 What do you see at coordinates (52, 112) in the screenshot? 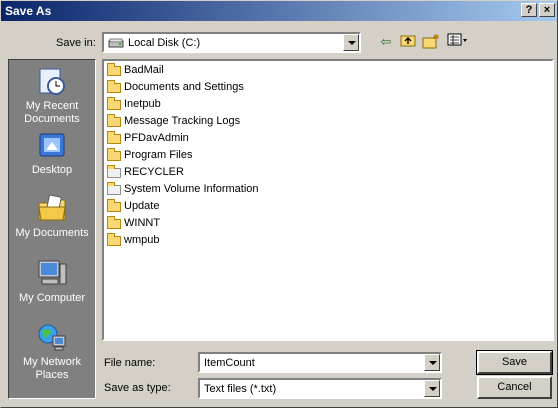
I see `place-label: My Recent Documents` at bounding box center [52, 112].